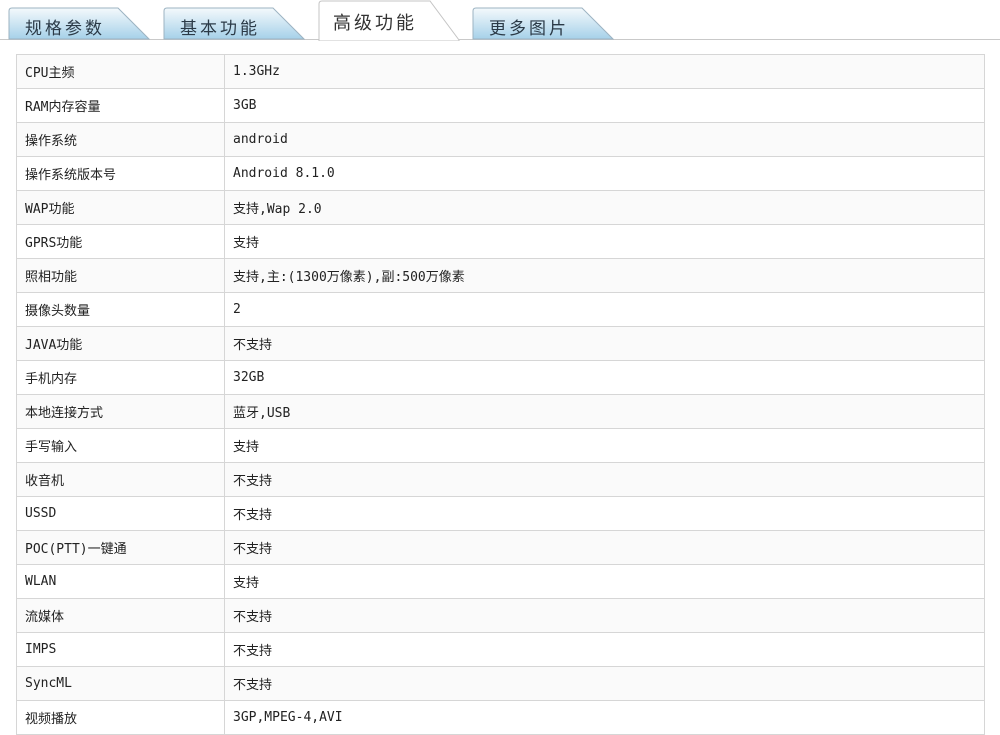 This screenshot has width=1000, height=735. I want to click on table-row: 收音机 不支持, so click(500, 479).